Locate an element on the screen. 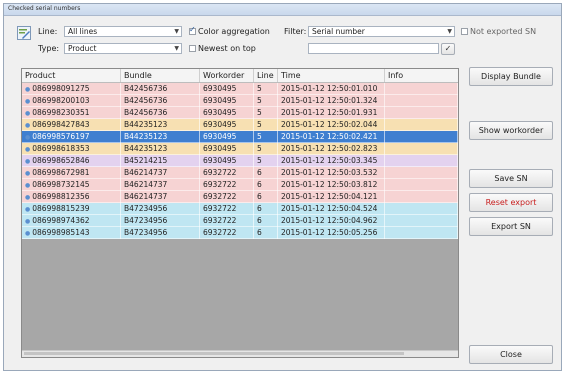  product-cell: ● 086998427843 is located at coordinates (71, 125).